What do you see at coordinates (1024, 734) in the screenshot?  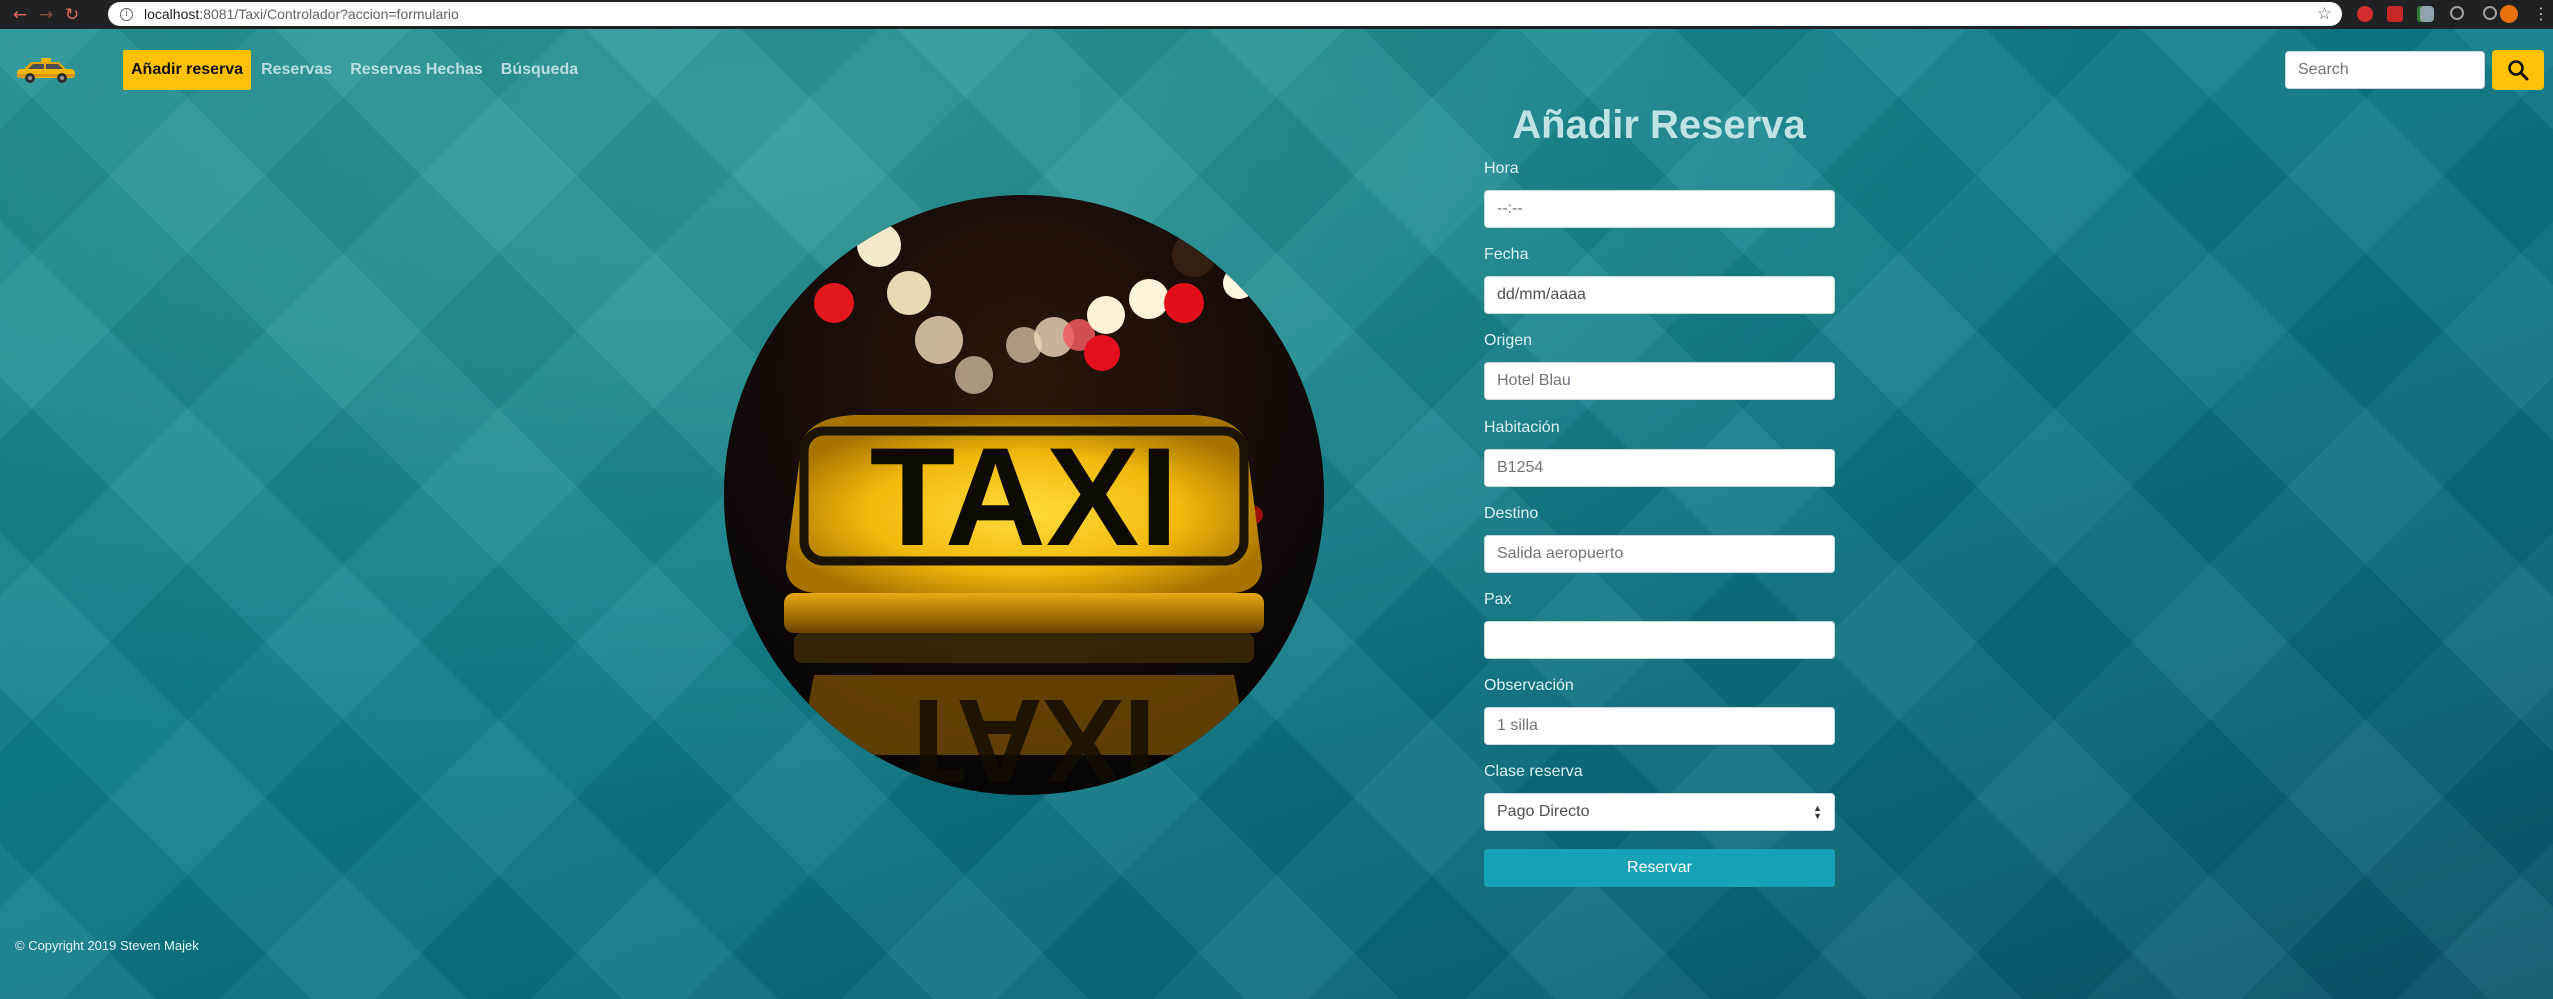 I see `taxi-reflection-text: TAXI` at bounding box center [1024, 734].